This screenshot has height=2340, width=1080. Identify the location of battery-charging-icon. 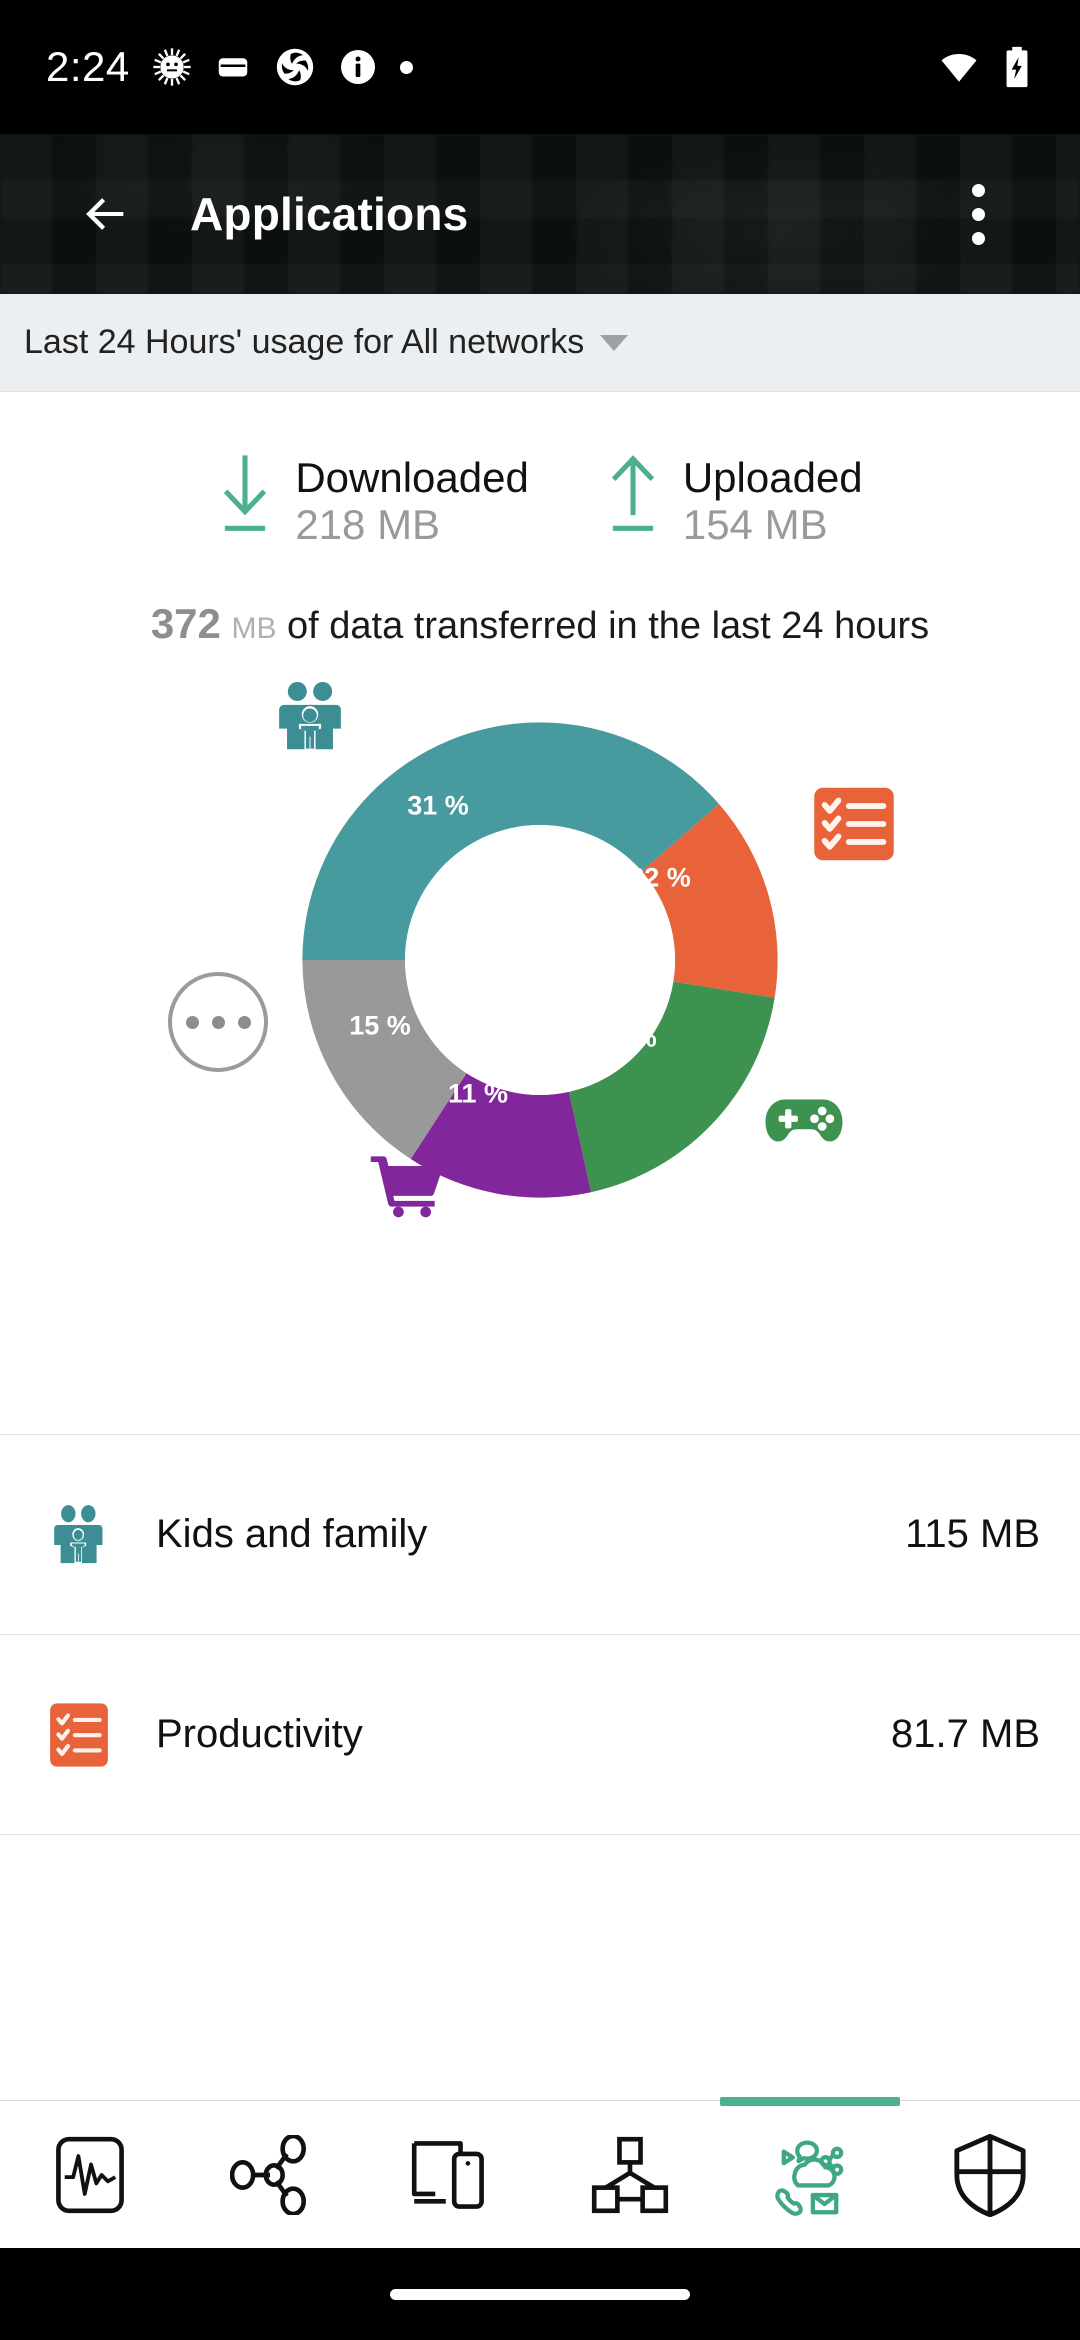
(1017, 67).